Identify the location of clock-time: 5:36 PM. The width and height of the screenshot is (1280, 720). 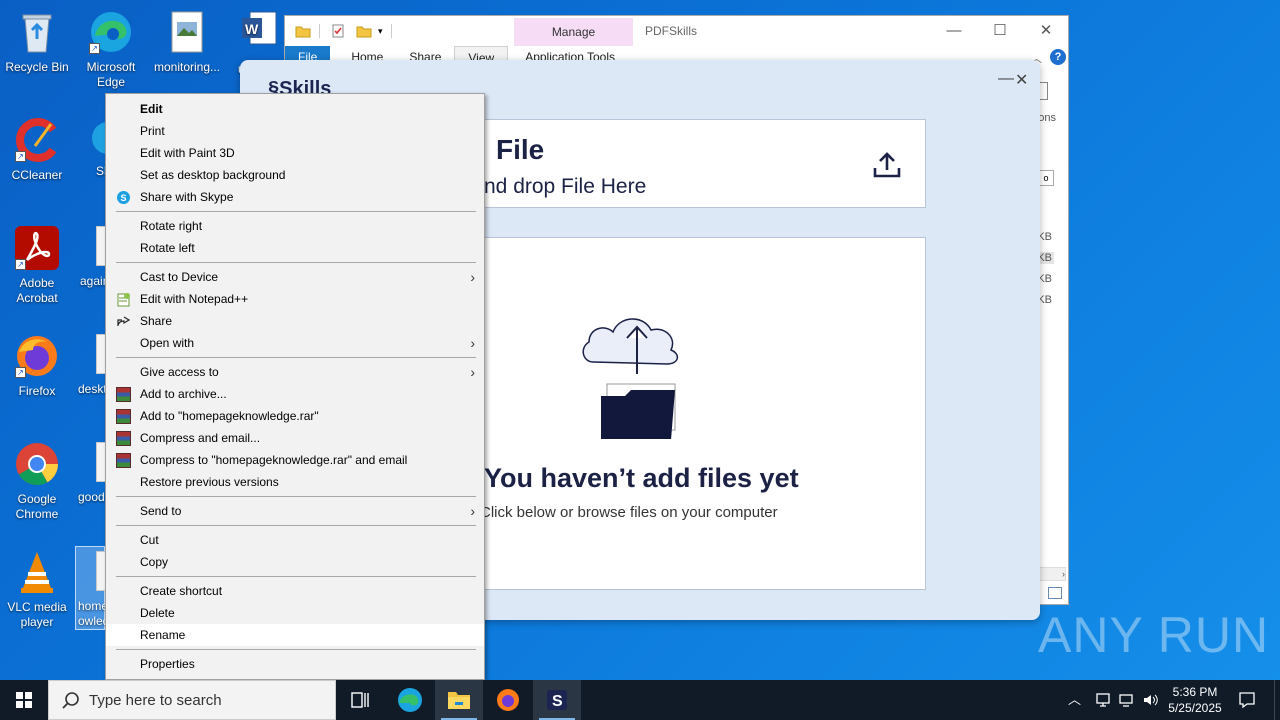
(1195, 692).